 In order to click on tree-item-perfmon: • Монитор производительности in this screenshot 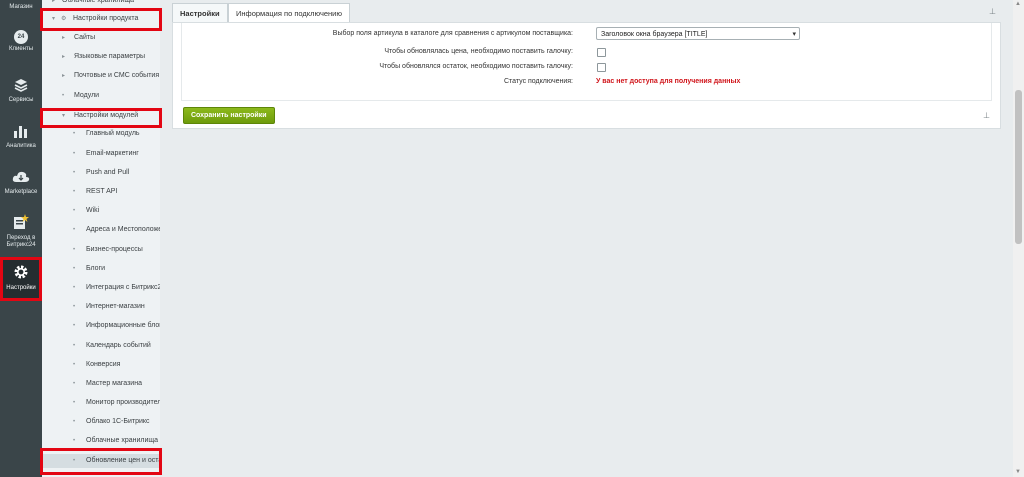, I will do `click(101, 403)`.